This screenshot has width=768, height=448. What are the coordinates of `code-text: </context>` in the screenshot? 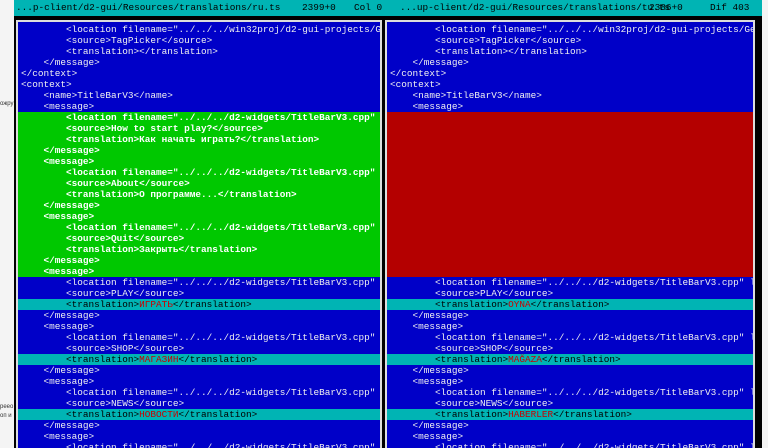 It's located at (418, 73).